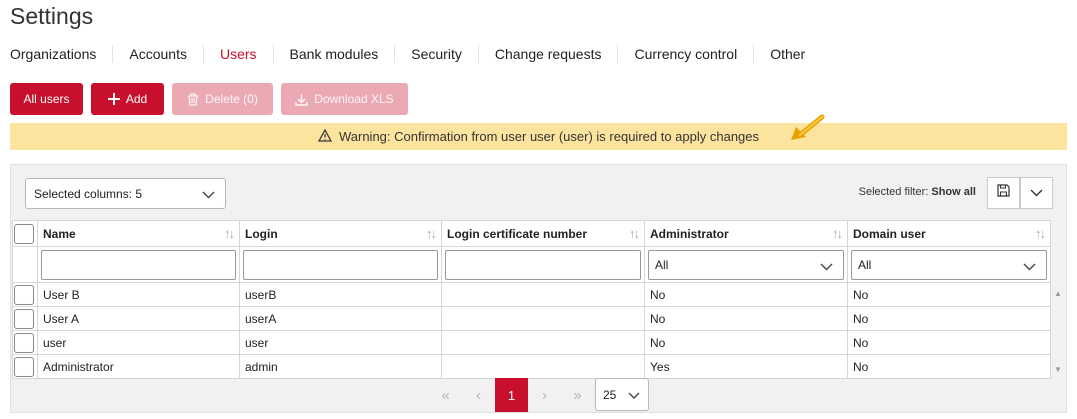 Image resolution: width=1077 pixels, height=419 pixels. Describe the element at coordinates (949, 233) in the screenshot. I see `column-header-domain-user: Domain user ↑↓` at that location.